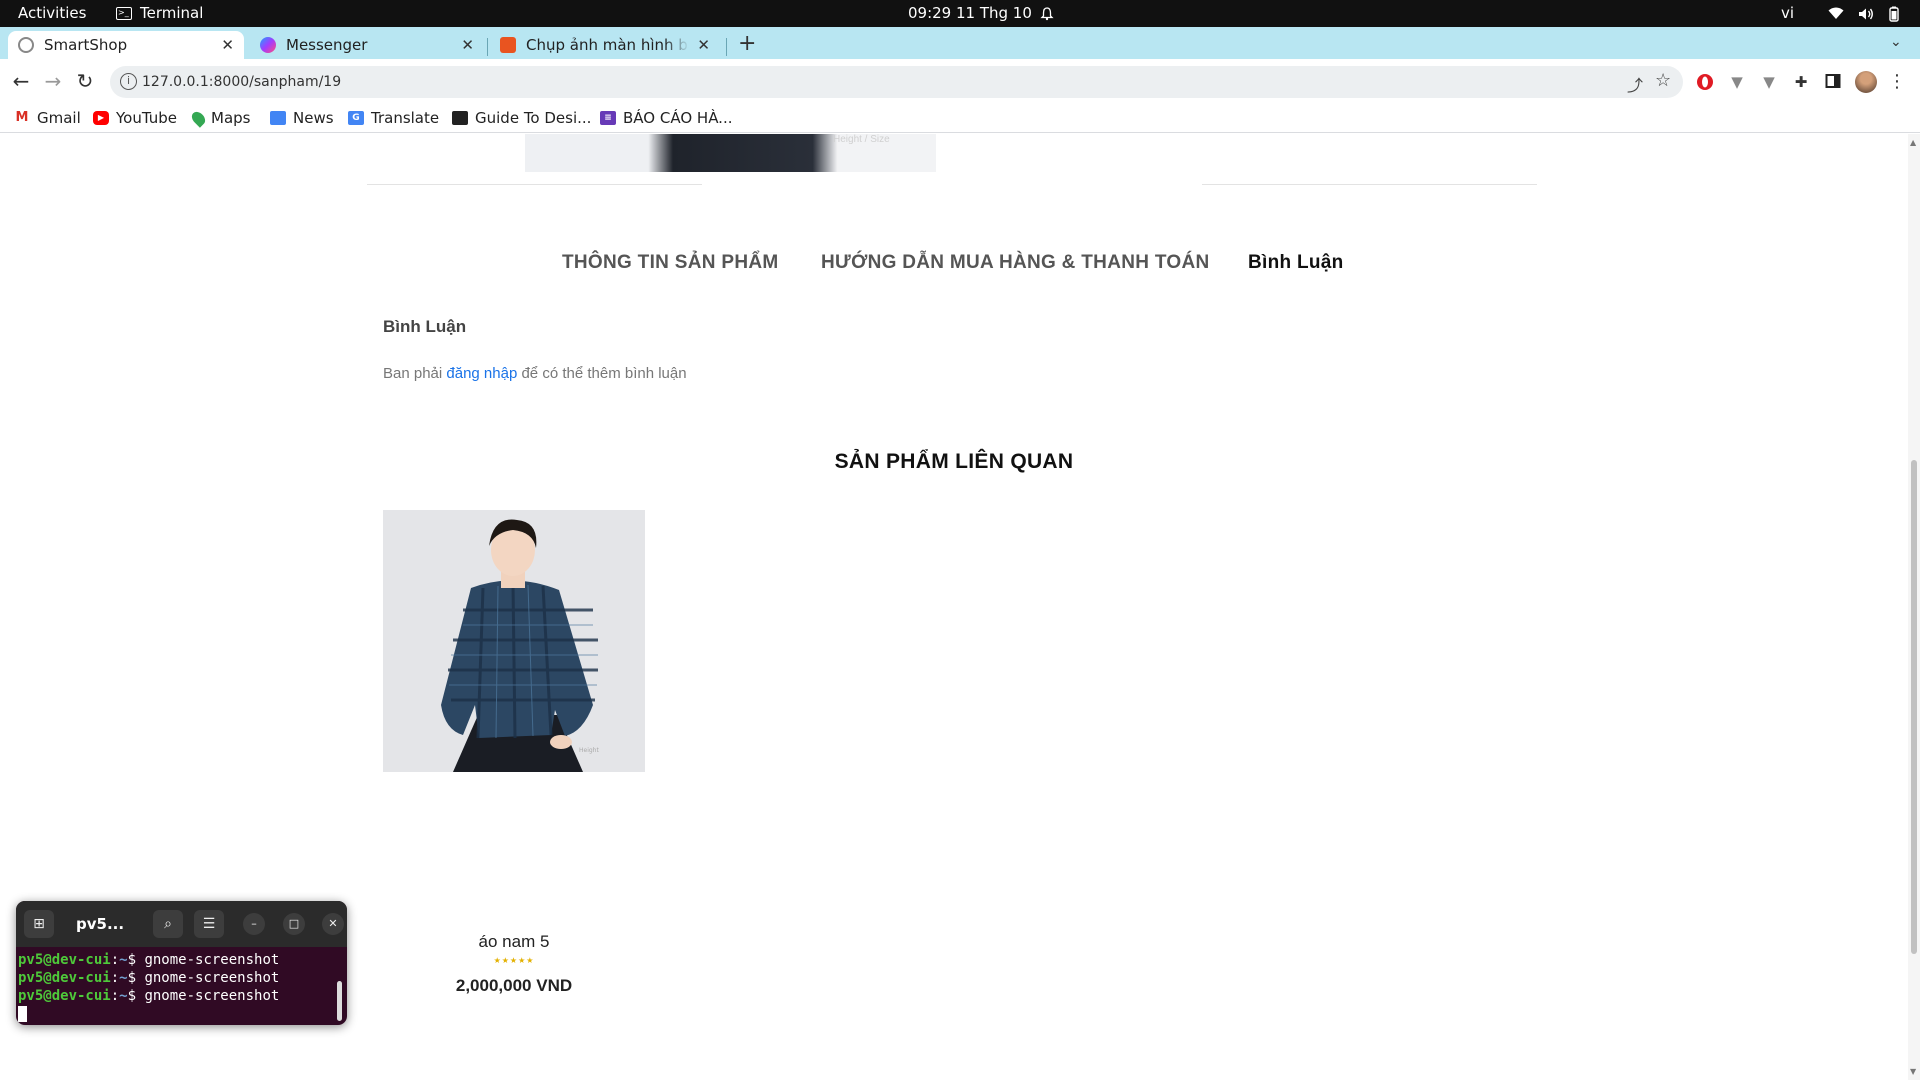 Image resolution: width=1920 pixels, height=1080 pixels. I want to click on youtube-icon: ▶, so click(101, 118).